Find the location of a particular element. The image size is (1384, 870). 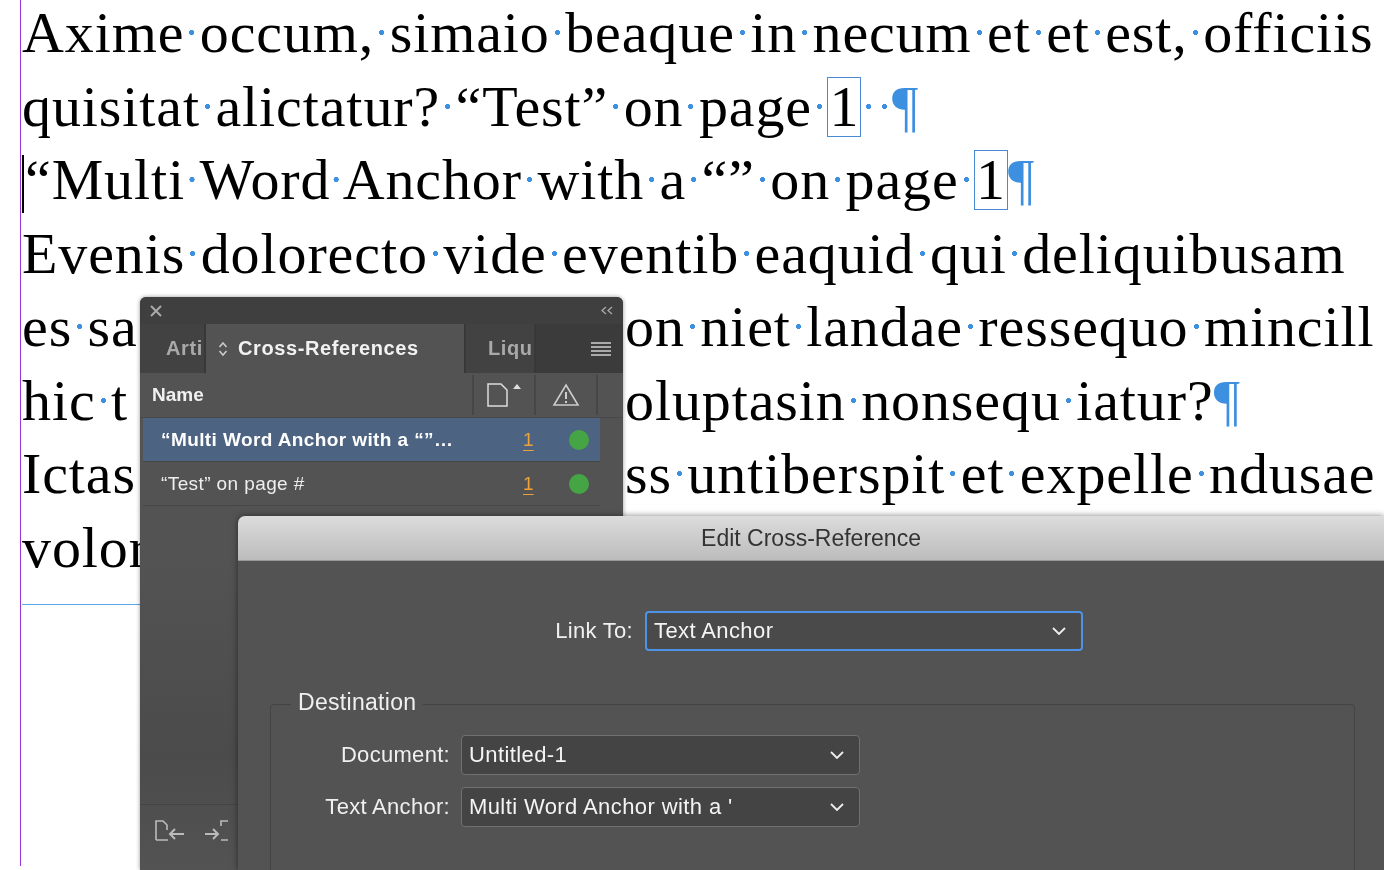

field-label: Document: is located at coordinates (394, 755).